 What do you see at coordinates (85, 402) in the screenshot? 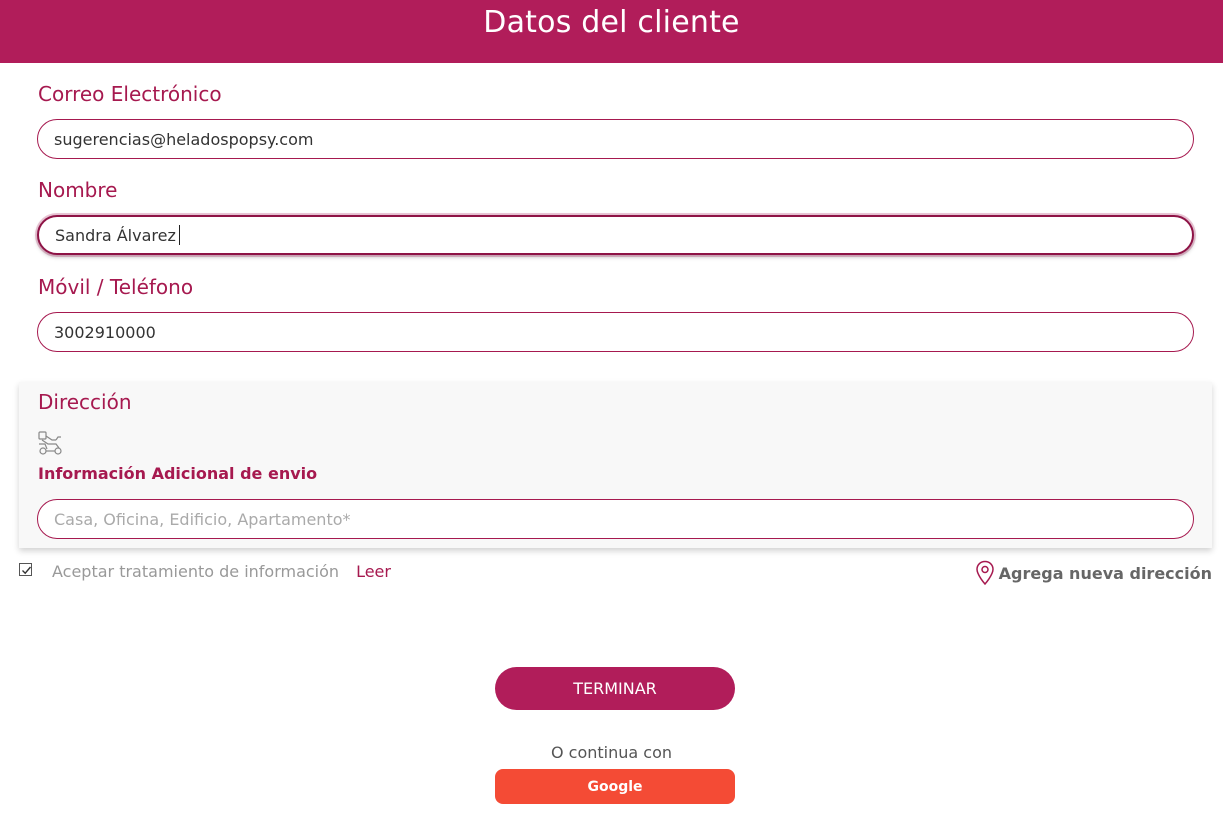
I see `address-label: Dirección` at bounding box center [85, 402].